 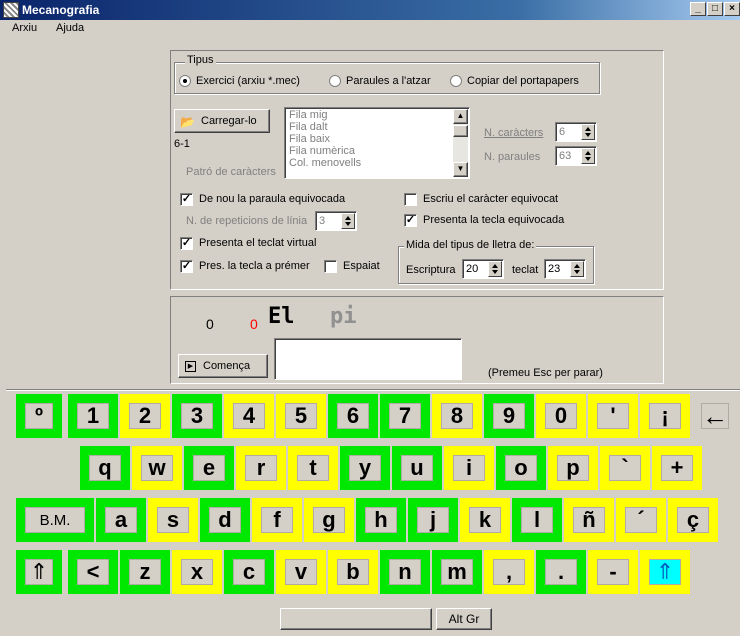 What do you see at coordinates (417, 468) in the screenshot?
I see `key-u: u` at bounding box center [417, 468].